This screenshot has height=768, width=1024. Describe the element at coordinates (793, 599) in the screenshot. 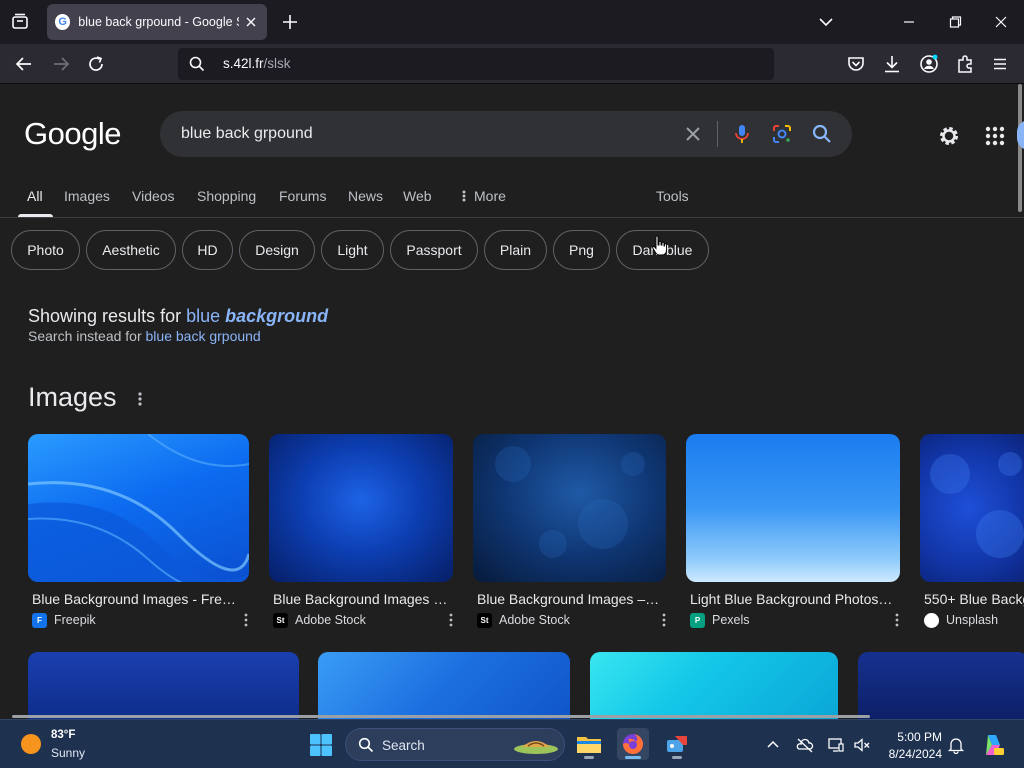

I see `image-title: Light Blue Background Photos, Download` at that location.